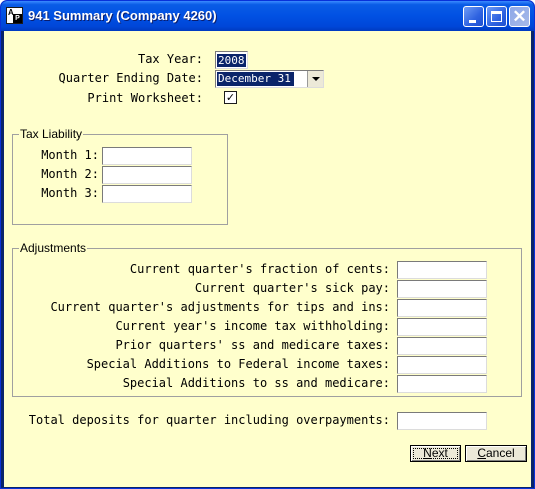  I want to click on chevron-down-icon, so click(316, 79).